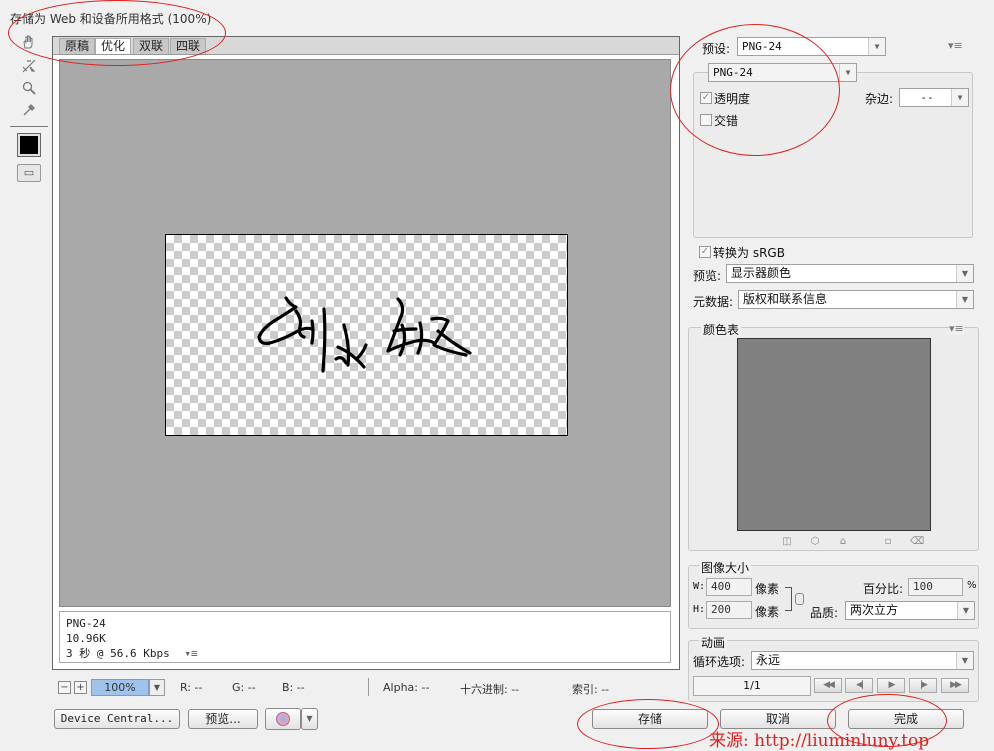 The height and width of the screenshot is (751, 994). What do you see at coordinates (767, 612) in the screenshot?
I see `height-unit: 像素` at bounding box center [767, 612].